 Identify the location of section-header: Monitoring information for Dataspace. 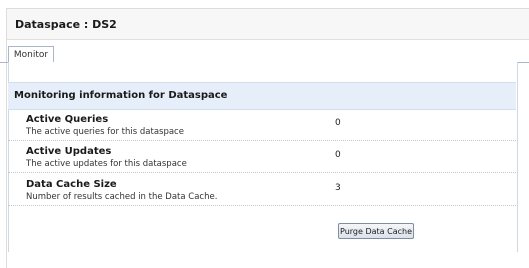
(262, 96).